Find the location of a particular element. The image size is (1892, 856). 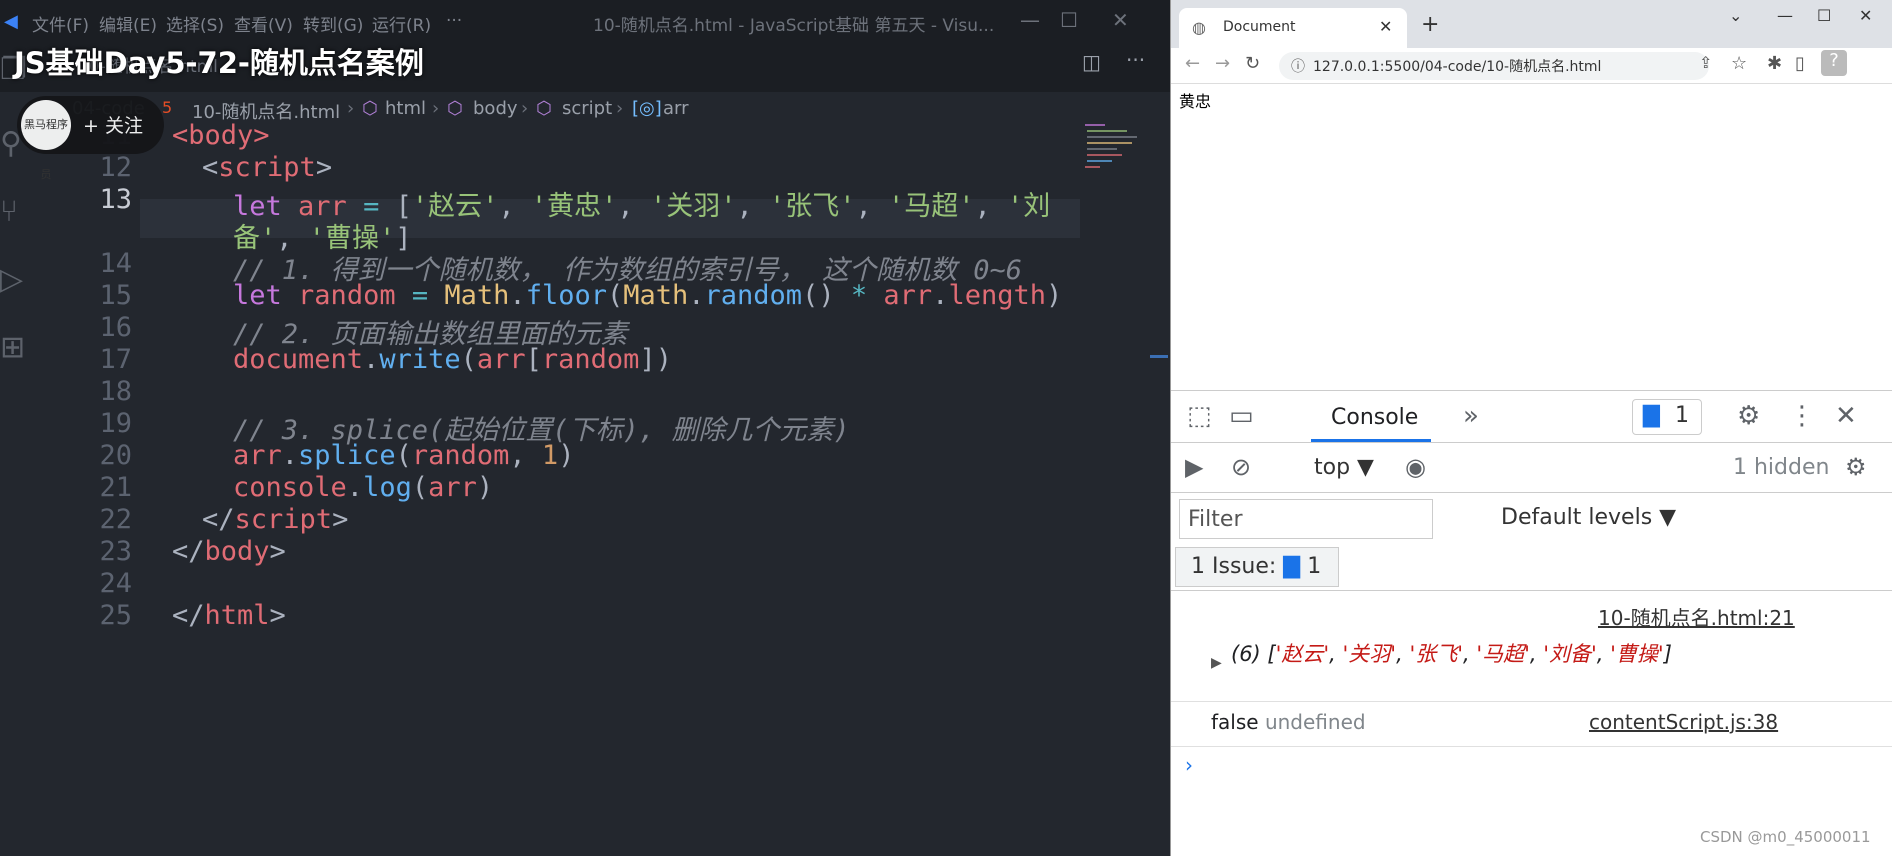

share-icon: ⇪ is located at coordinates (1705, 62).